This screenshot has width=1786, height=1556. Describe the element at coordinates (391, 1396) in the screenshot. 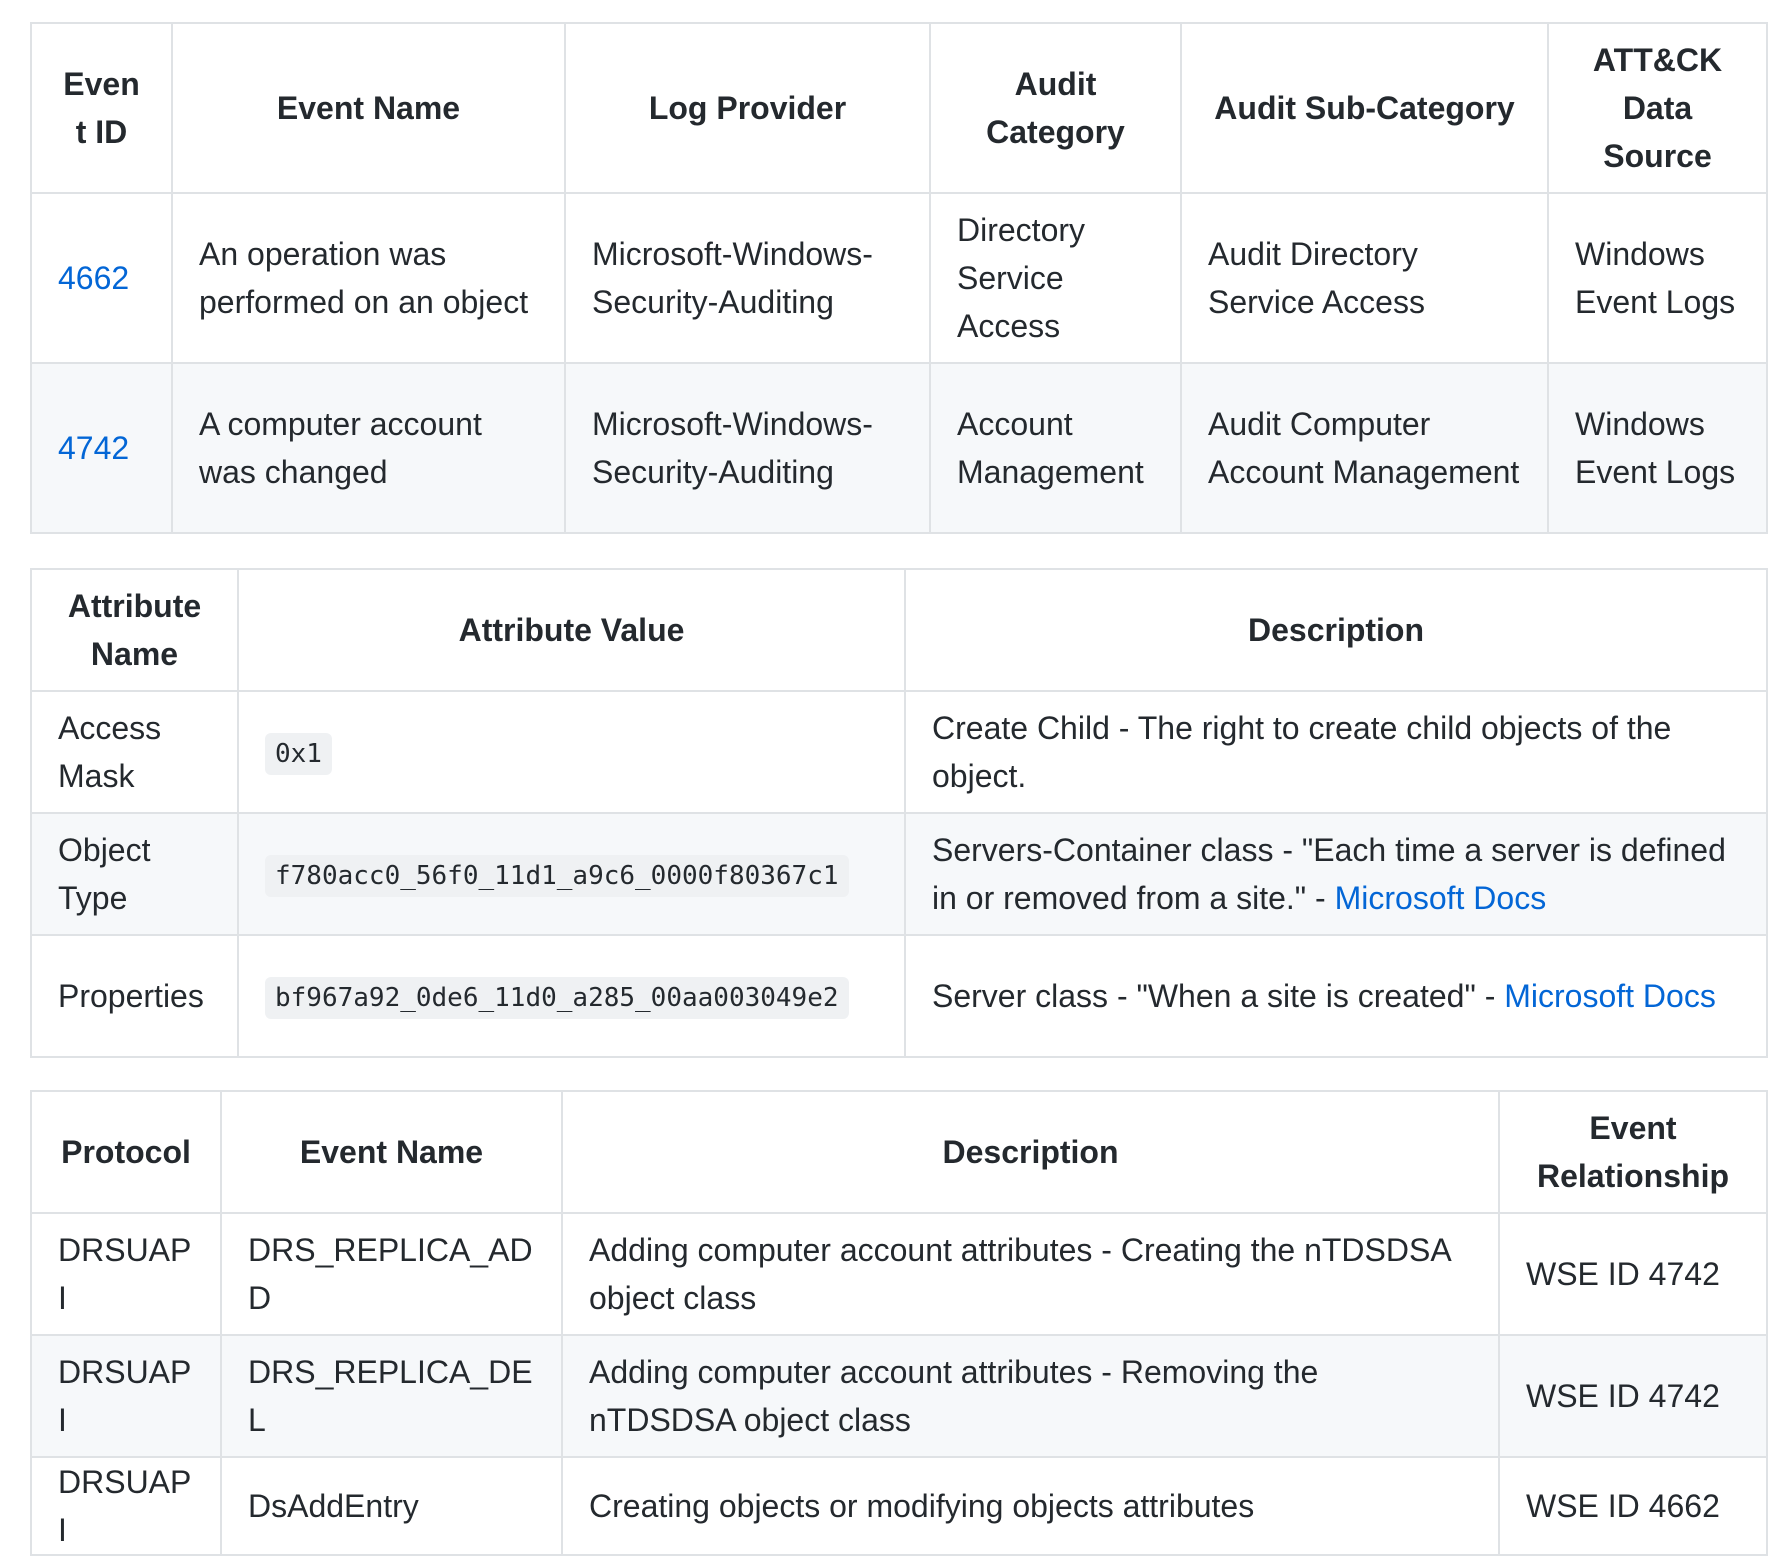

I see `event-name-cell: DRS_REPLICA_DEL` at that location.